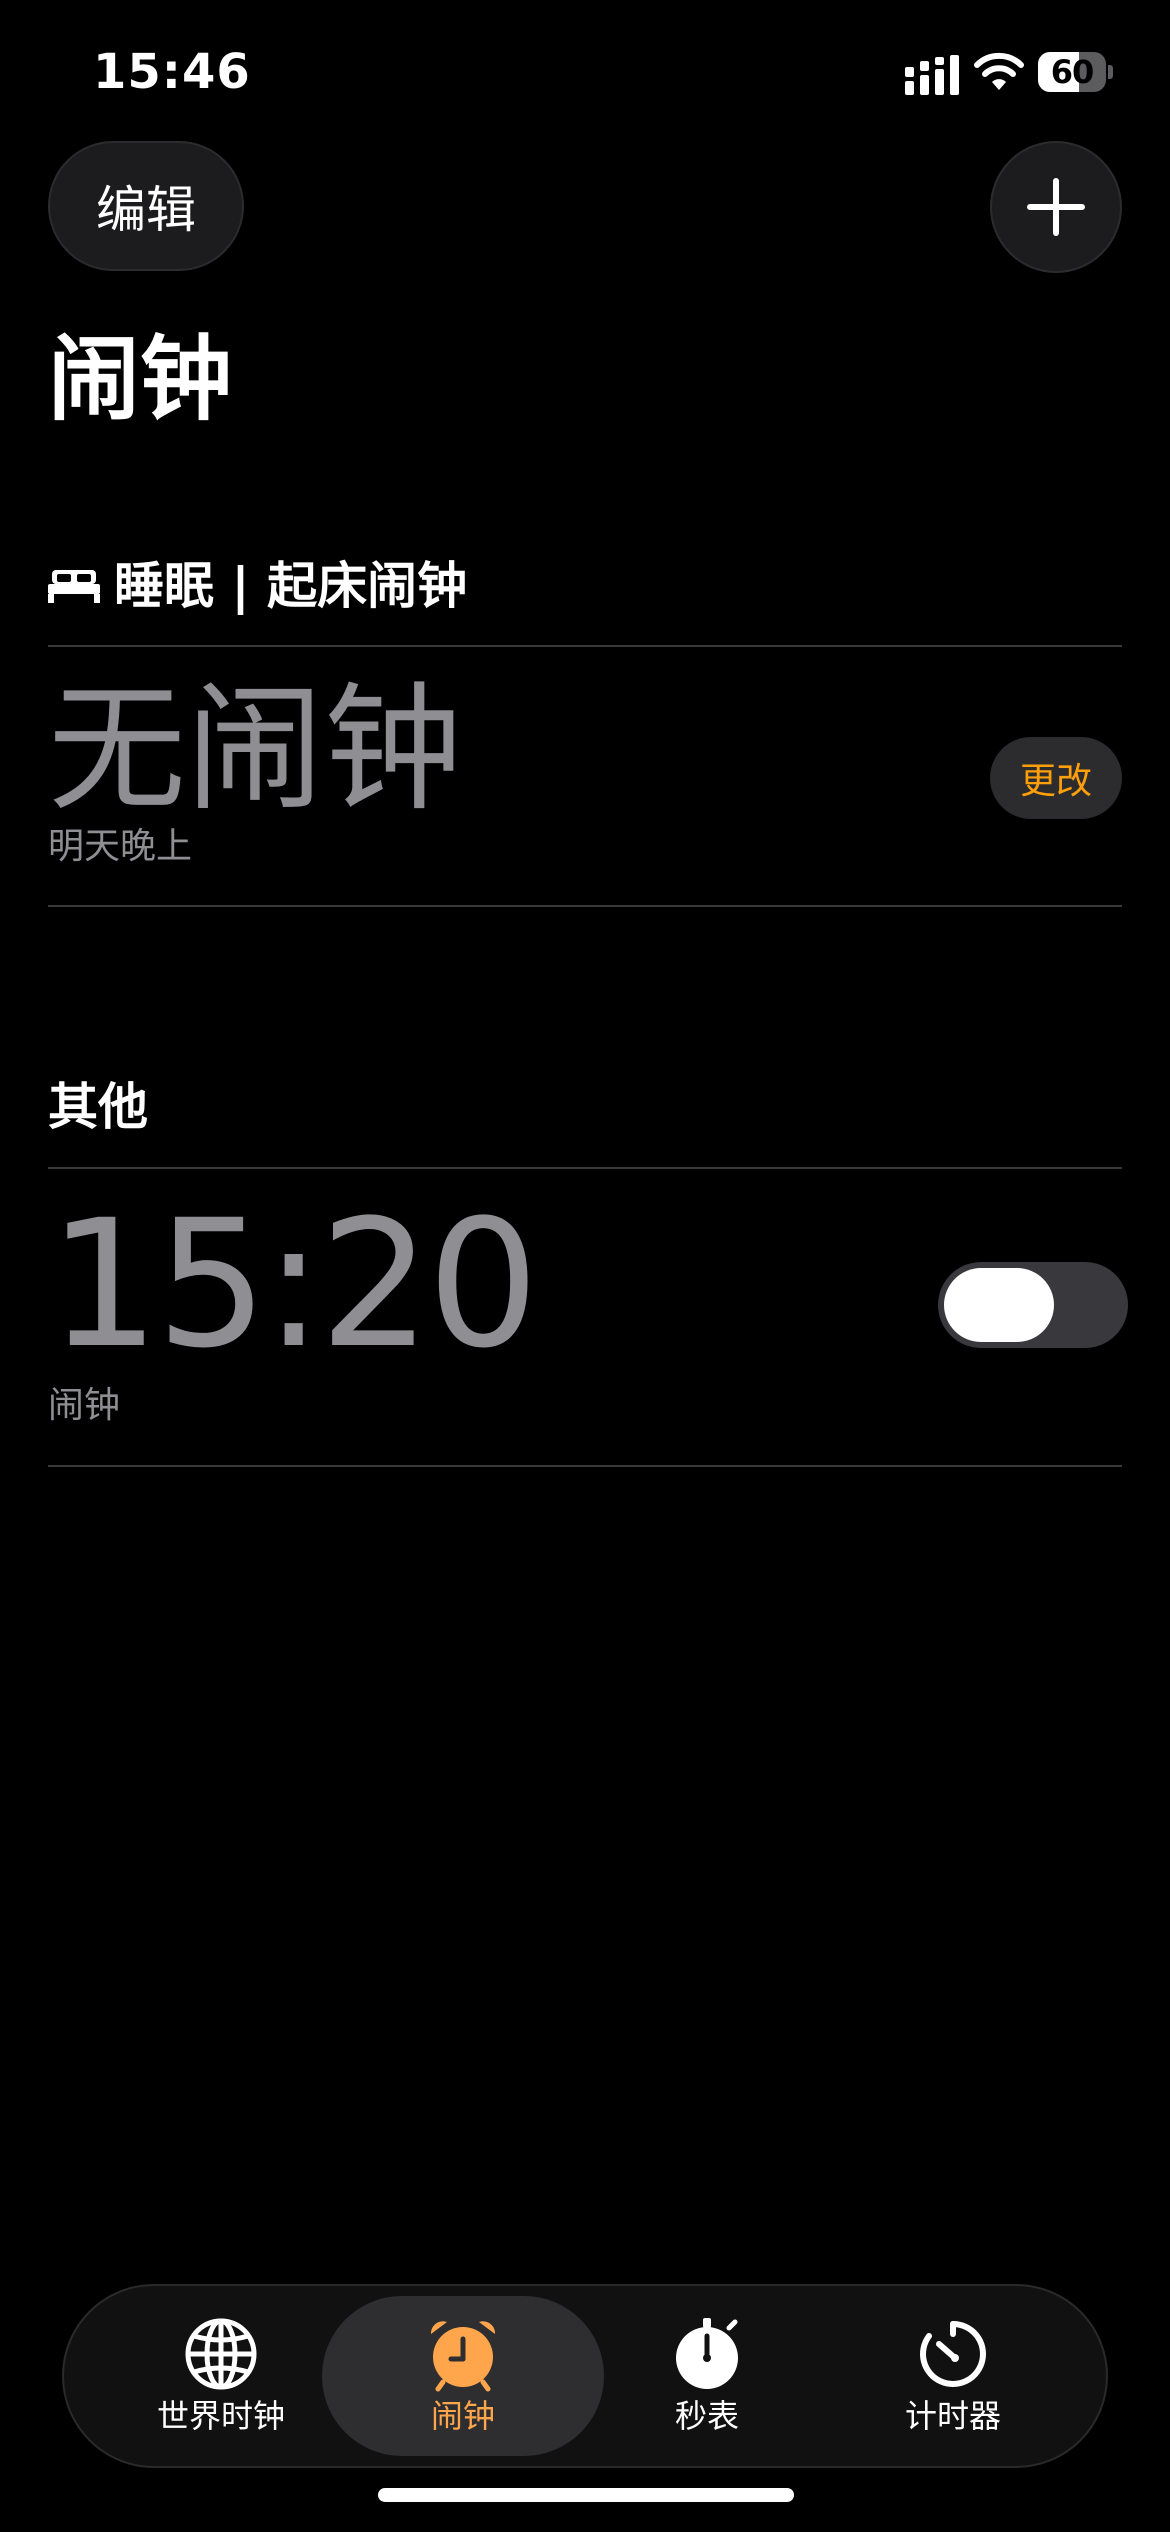 The height and width of the screenshot is (2532, 1170). I want to click on page-title: 闹钟, so click(140, 379).